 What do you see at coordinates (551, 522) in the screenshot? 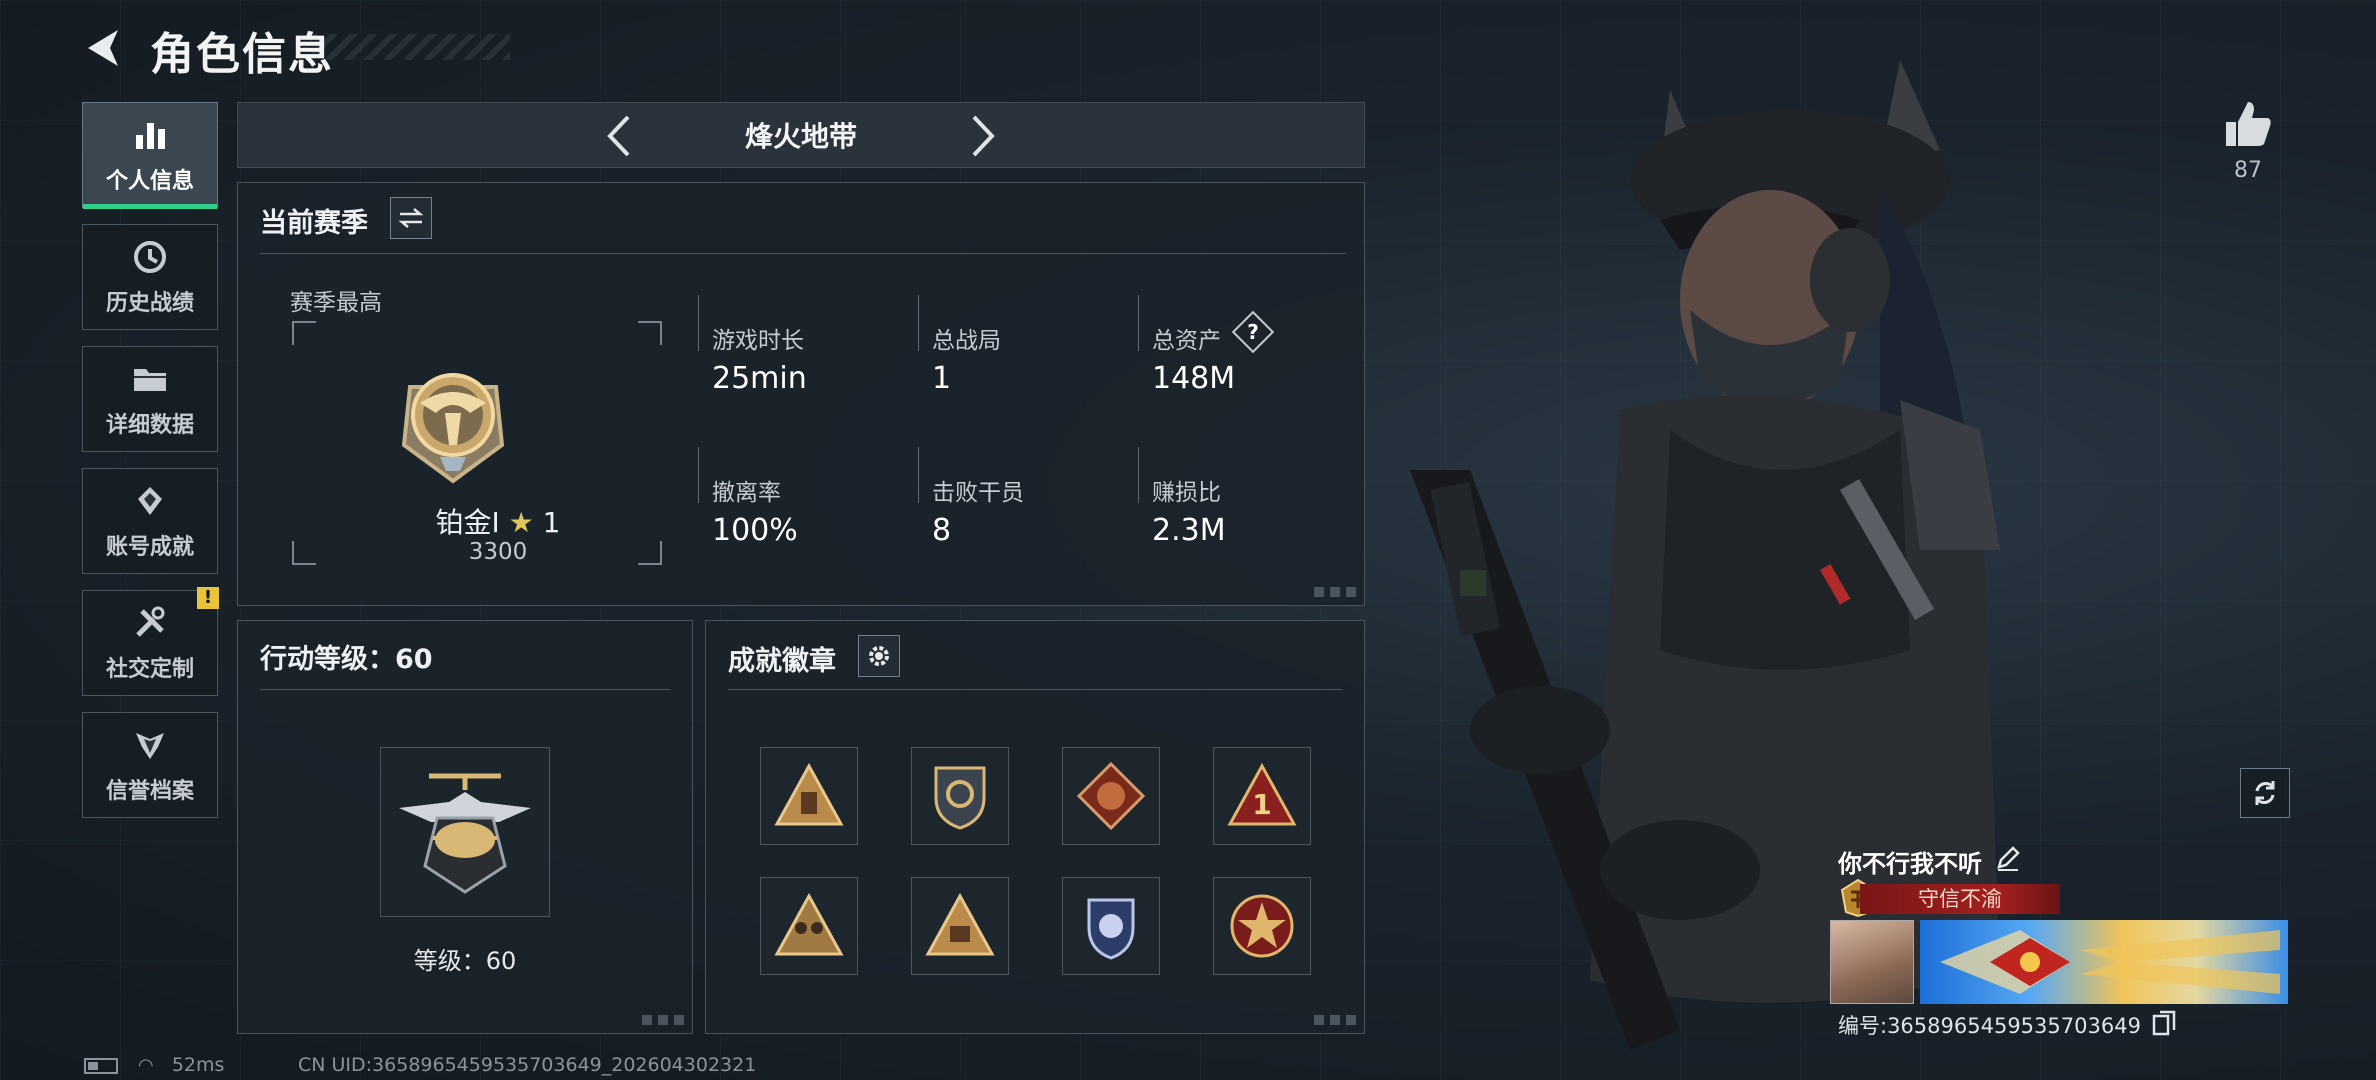
I see `rank-stars: 1` at bounding box center [551, 522].